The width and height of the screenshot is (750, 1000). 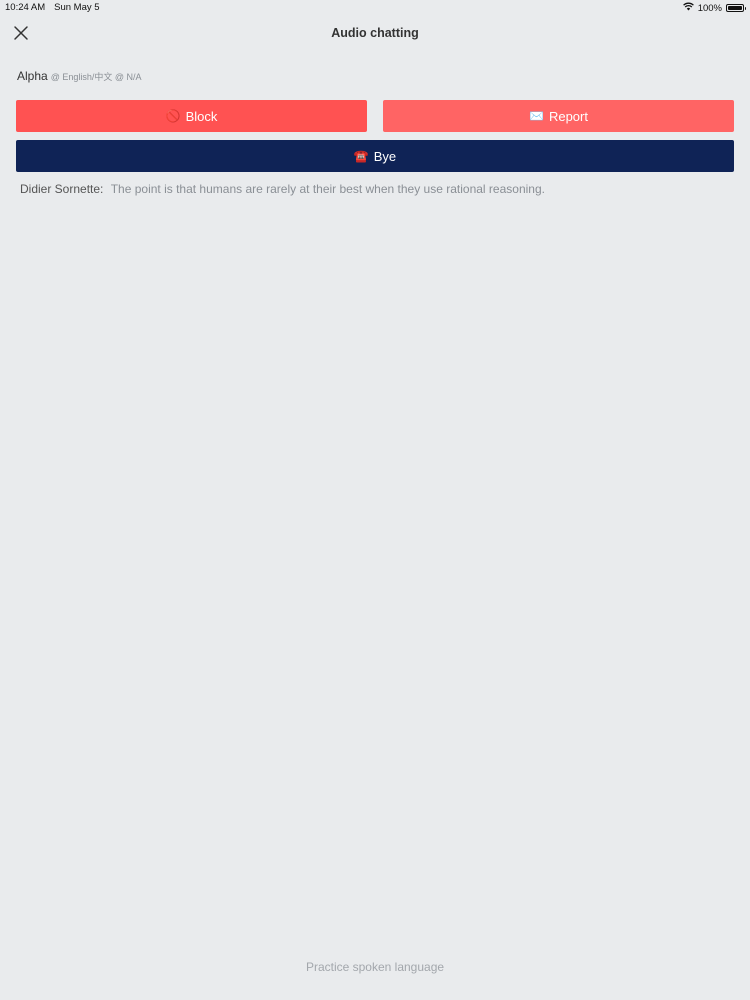 I want to click on message-speaker: Didier Sornette:, so click(x=62, y=189).